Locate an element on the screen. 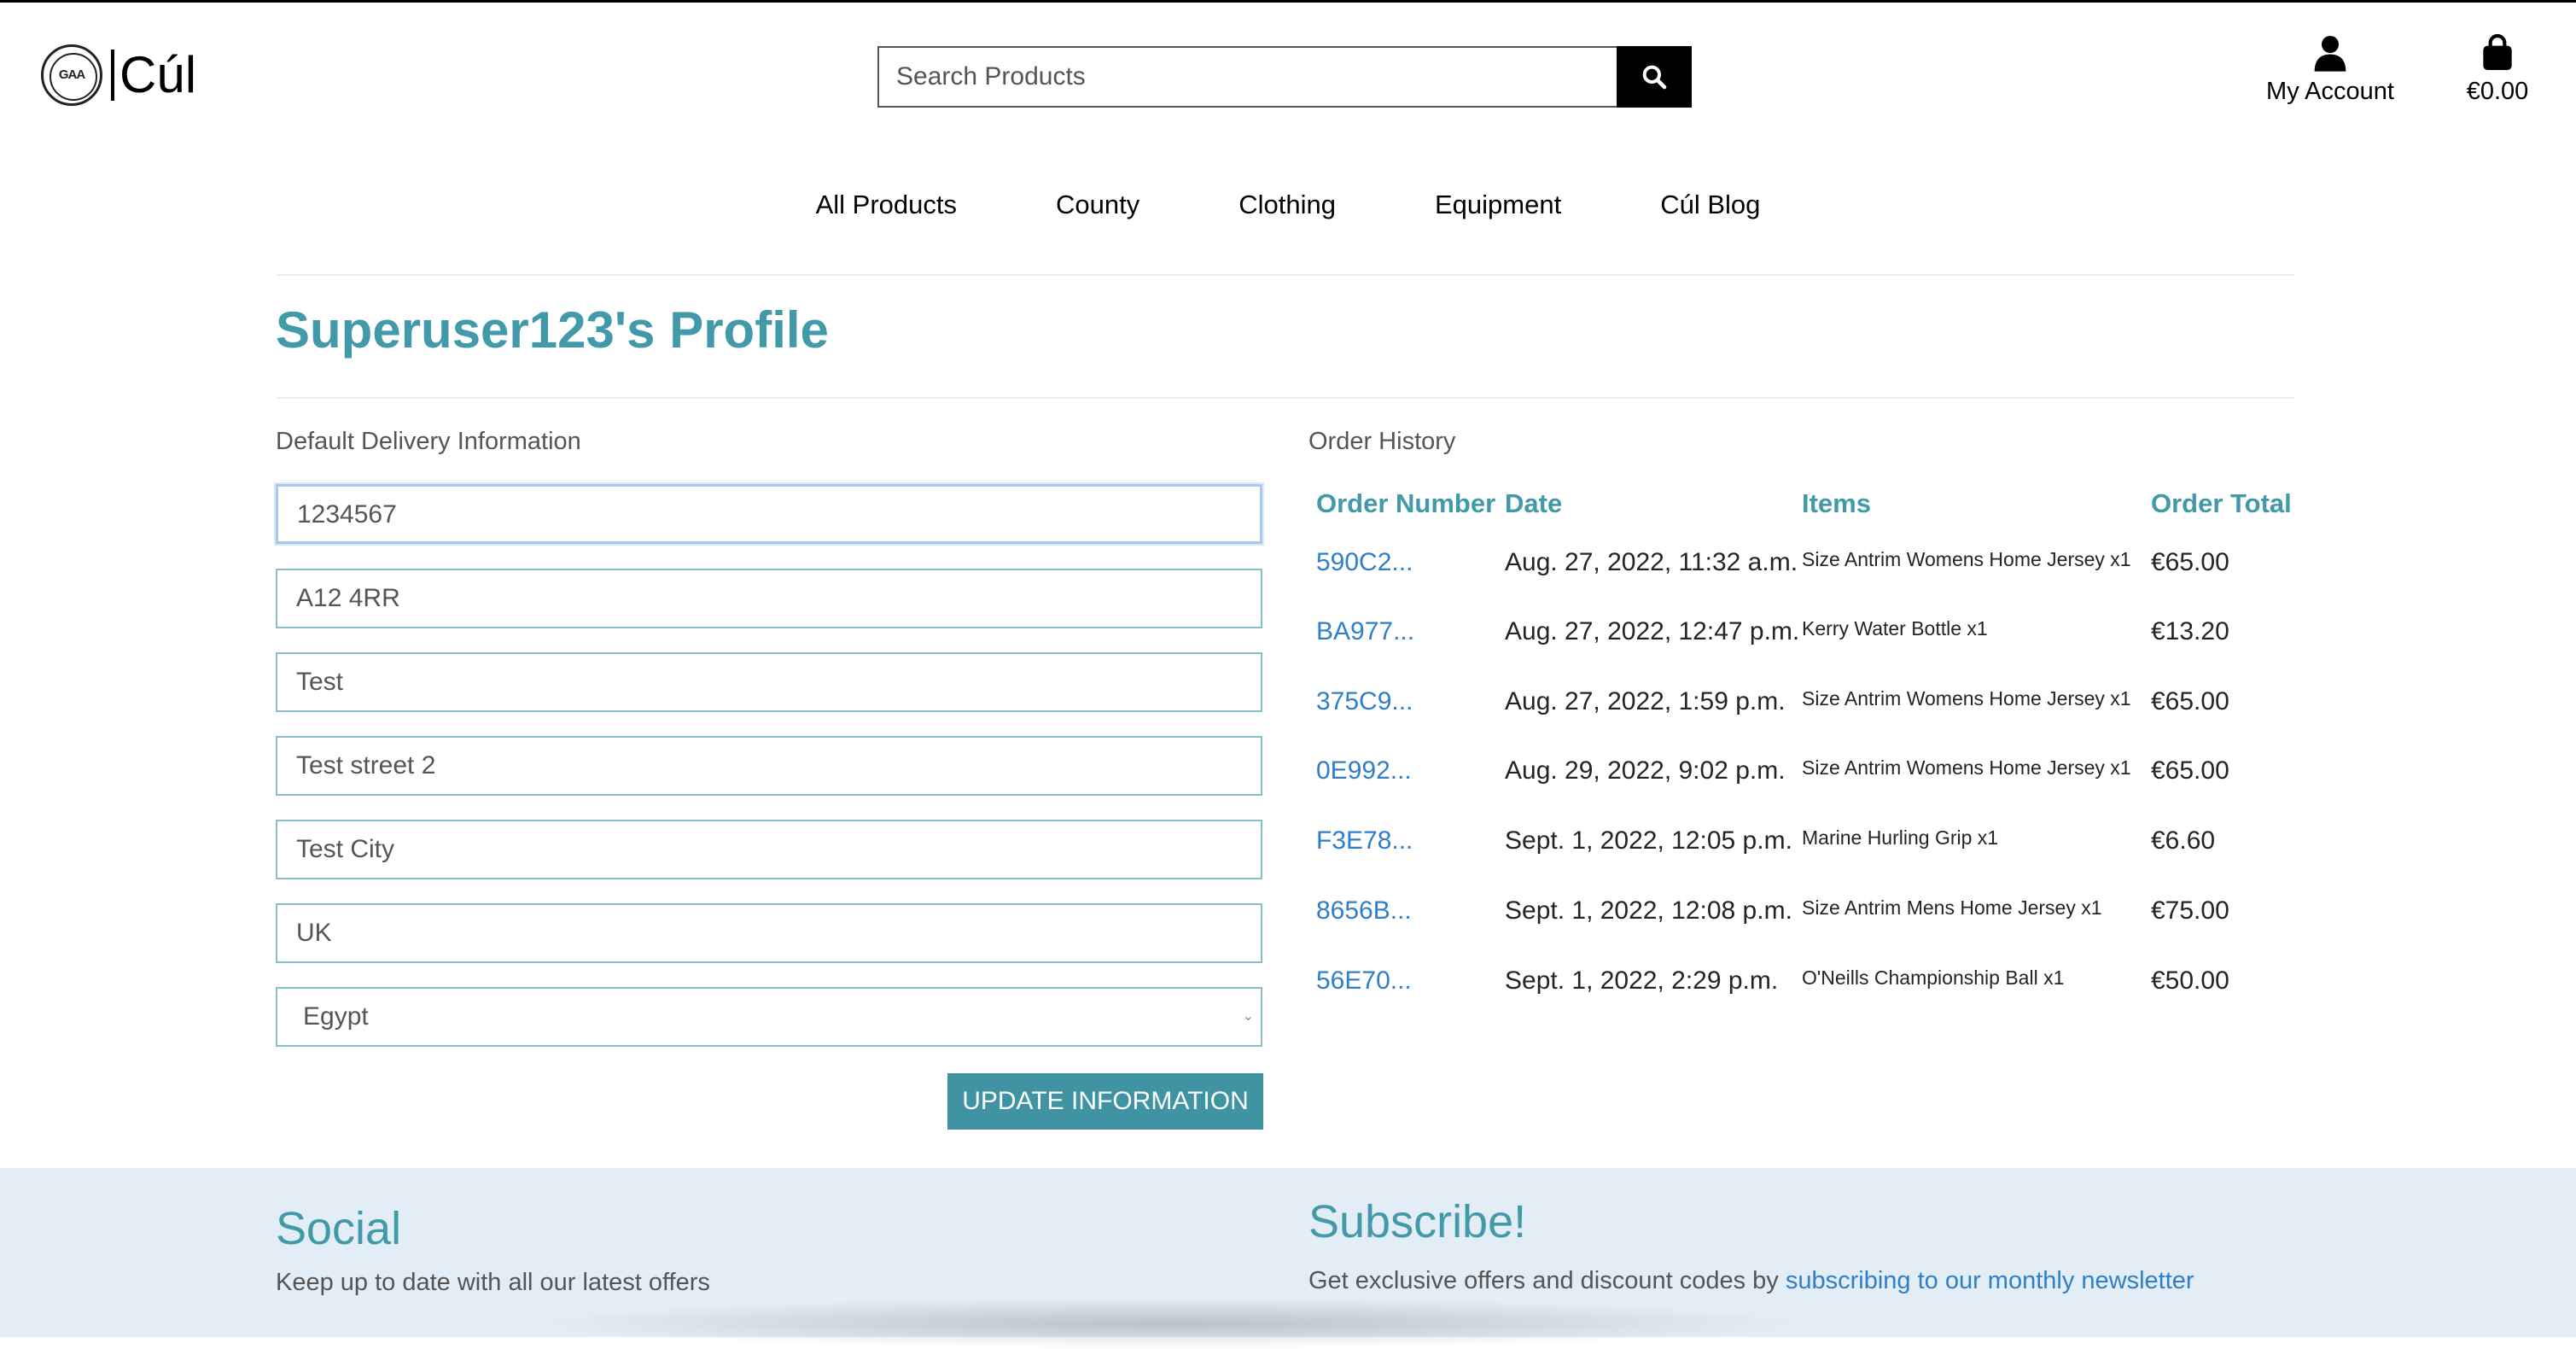 This screenshot has height=1349, width=2576. city-field: Test City is located at coordinates (769, 849).